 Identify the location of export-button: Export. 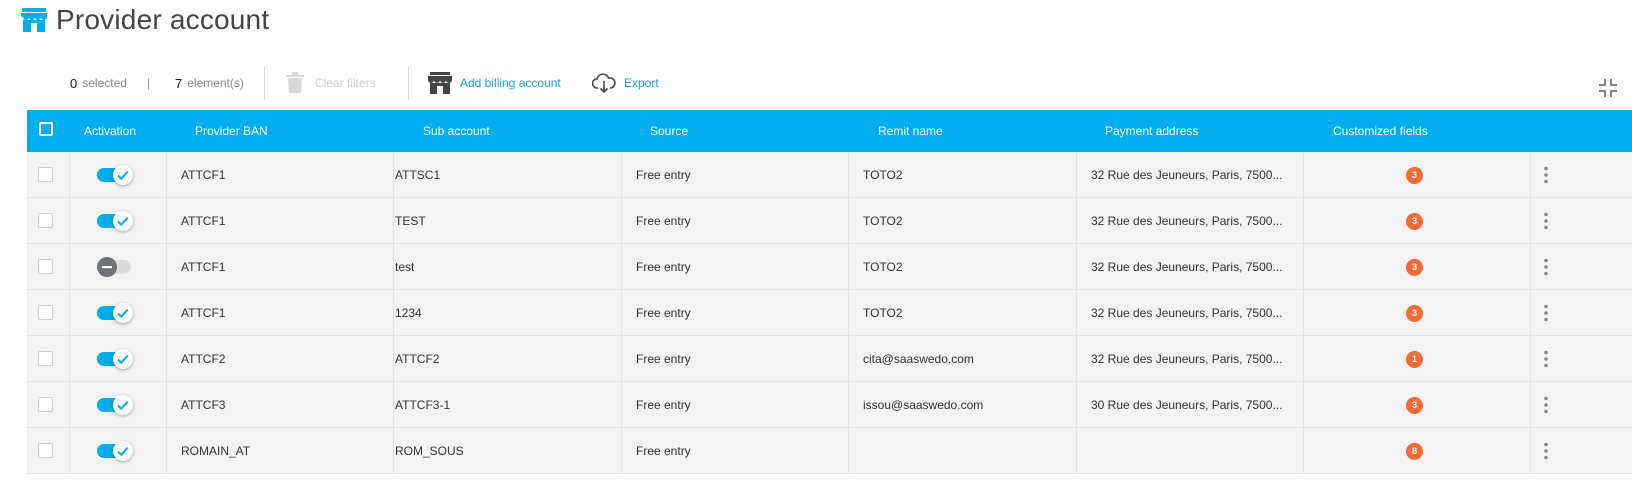
(625, 83).